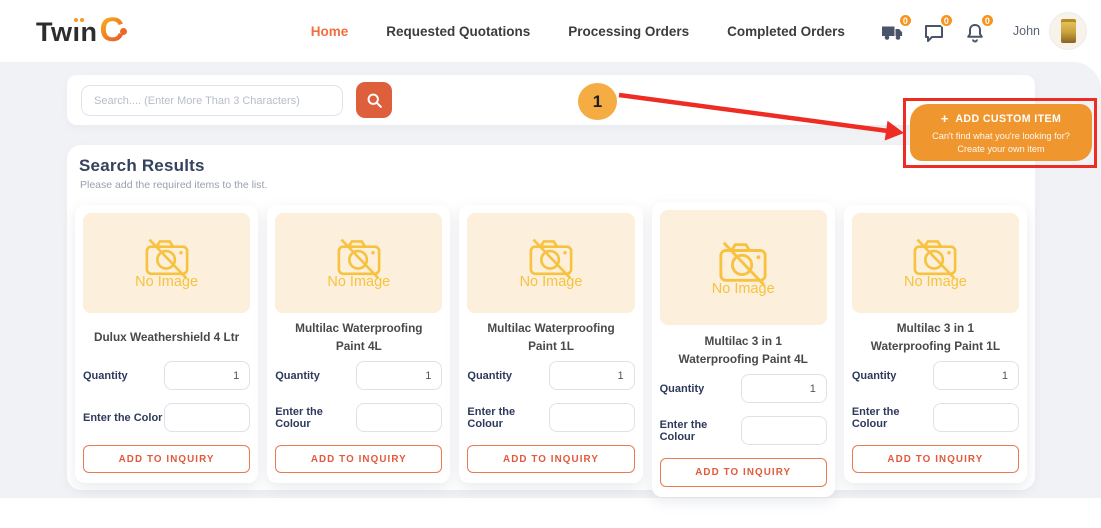 This screenshot has height=528, width=1101. I want to click on avatar-image, so click(1068, 31).